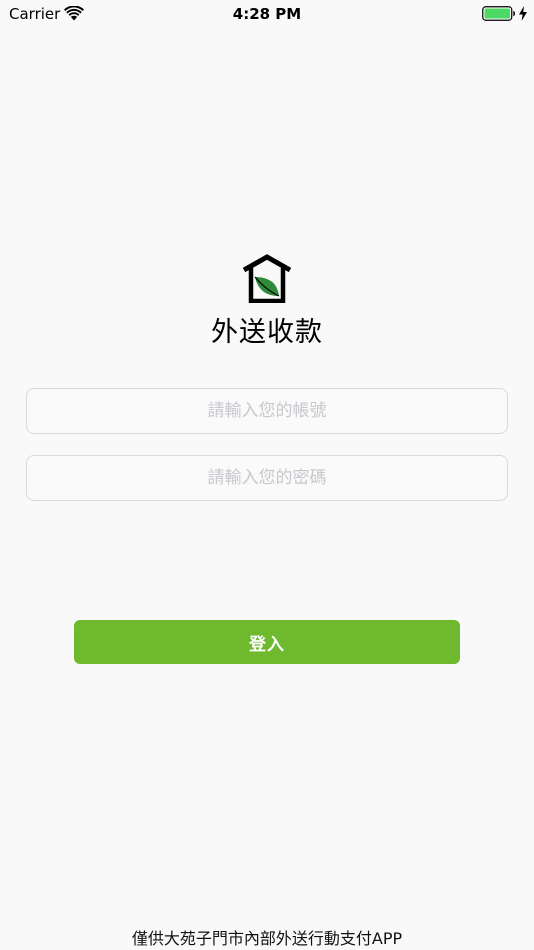 This screenshot has width=534, height=950. What do you see at coordinates (267, 478) in the screenshot?
I see `password-input` at bounding box center [267, 478].